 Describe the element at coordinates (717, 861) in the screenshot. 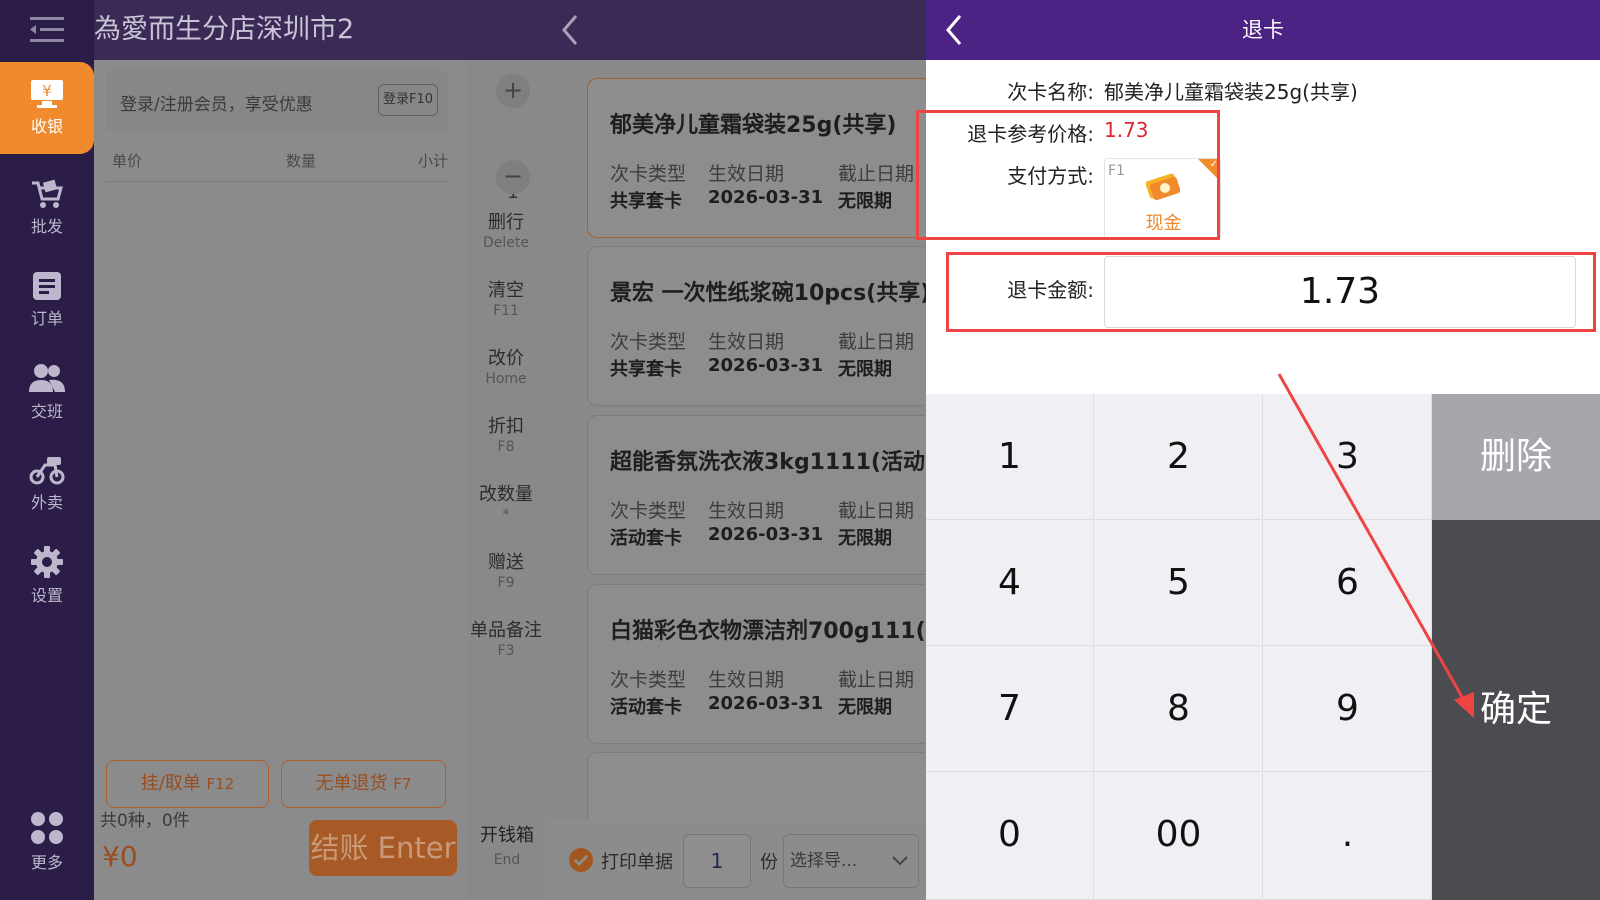

I see `copies-input: 1` at that location.